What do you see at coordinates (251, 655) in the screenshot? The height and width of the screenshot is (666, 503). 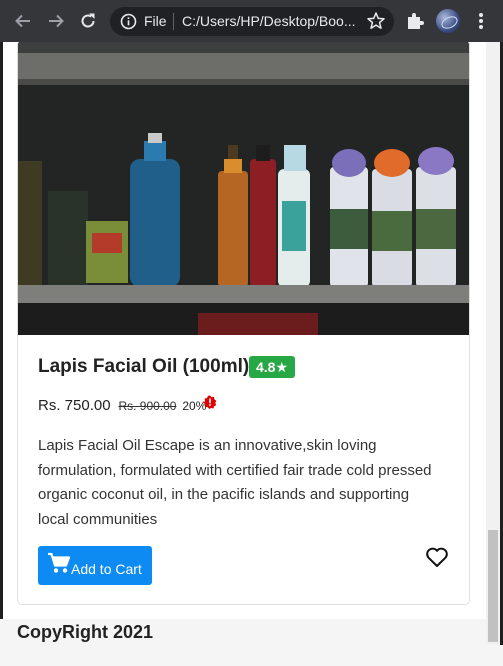 I see `window-bottom` at bounding box center [251, 655].